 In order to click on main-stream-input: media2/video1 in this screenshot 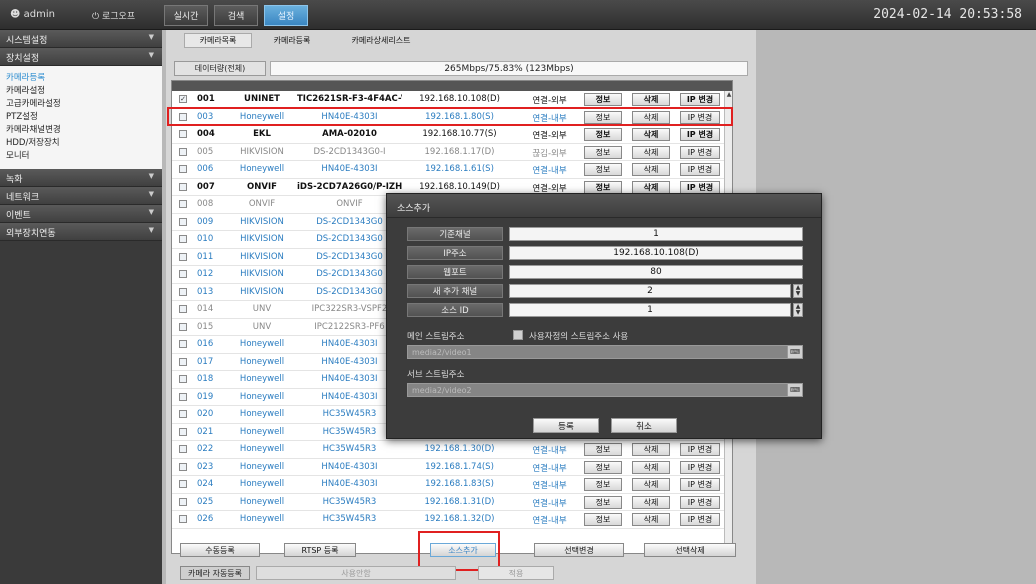, I will do `click(605, 352)`.